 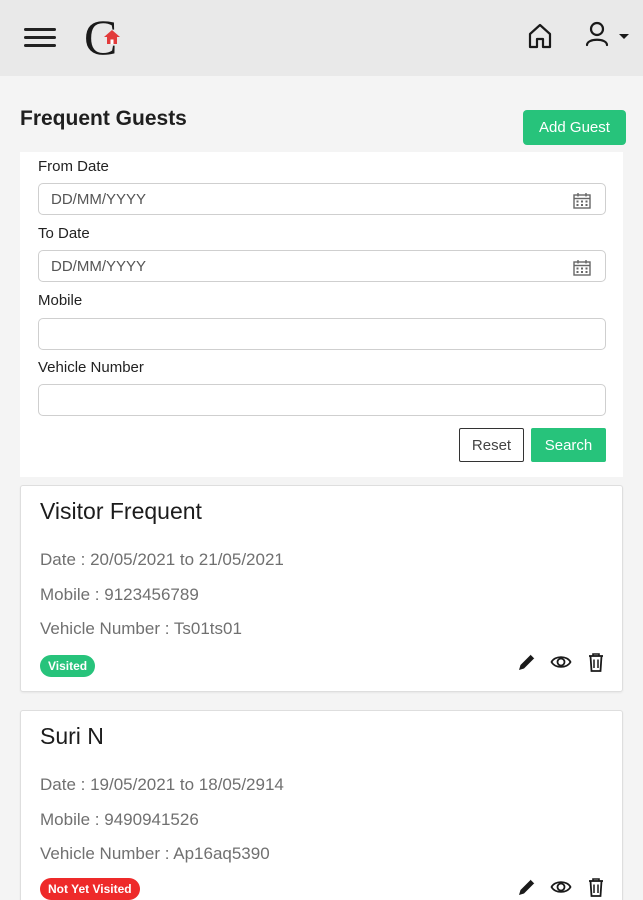 I want to click on guest-name: Visitor Frequent, so click(x=121, y=511).